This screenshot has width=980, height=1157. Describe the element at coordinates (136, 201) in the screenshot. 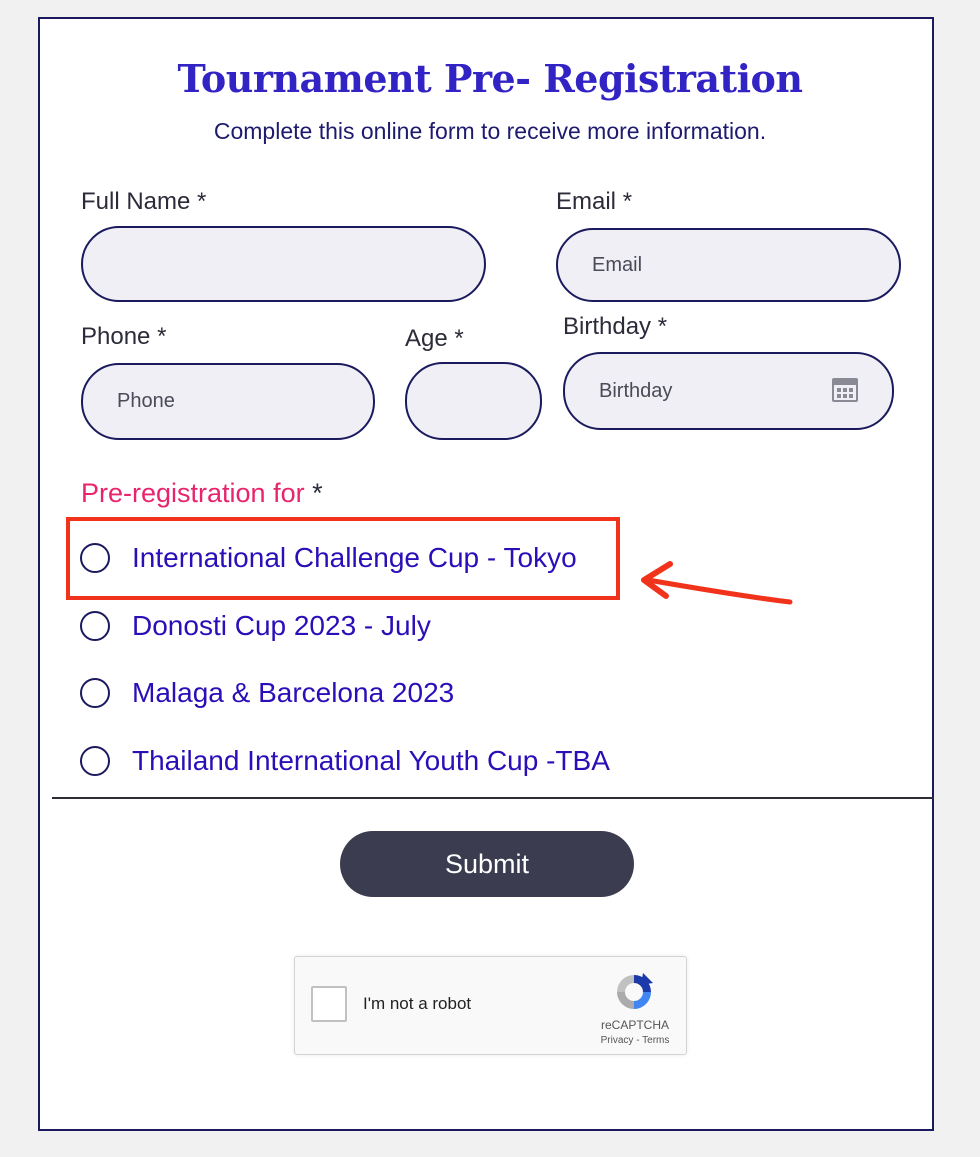

I see `full-name-label-text: Full Name` at that location.